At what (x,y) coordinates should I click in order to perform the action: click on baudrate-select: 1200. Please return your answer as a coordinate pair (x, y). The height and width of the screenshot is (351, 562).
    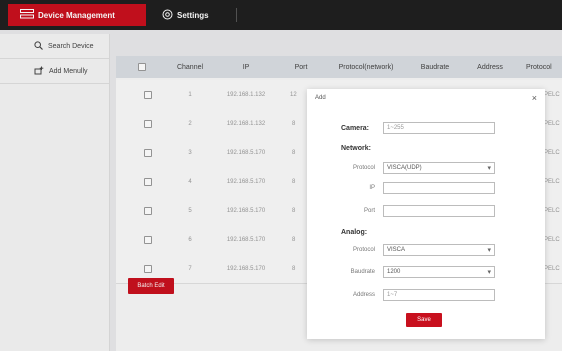
    Looking at the image, I should click on (439, 272).